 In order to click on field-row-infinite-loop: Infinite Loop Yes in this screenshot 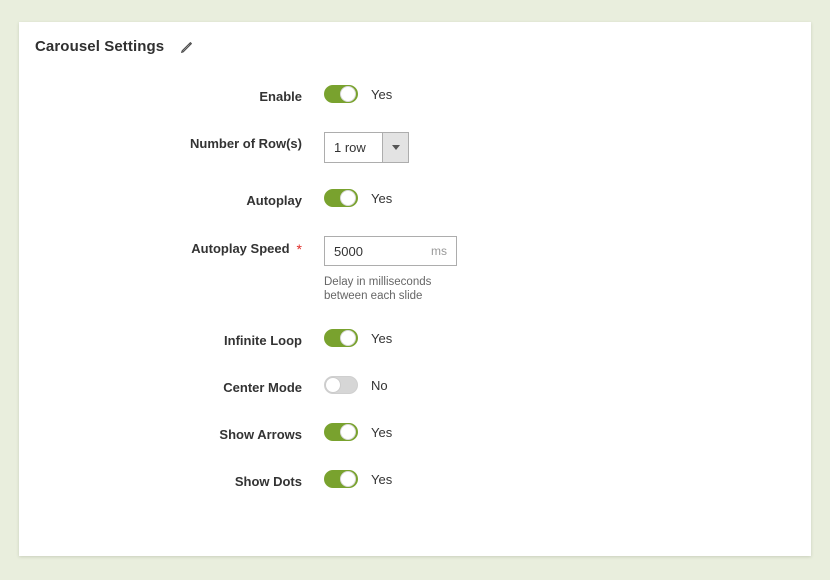, I will do `click(415, 339)`.